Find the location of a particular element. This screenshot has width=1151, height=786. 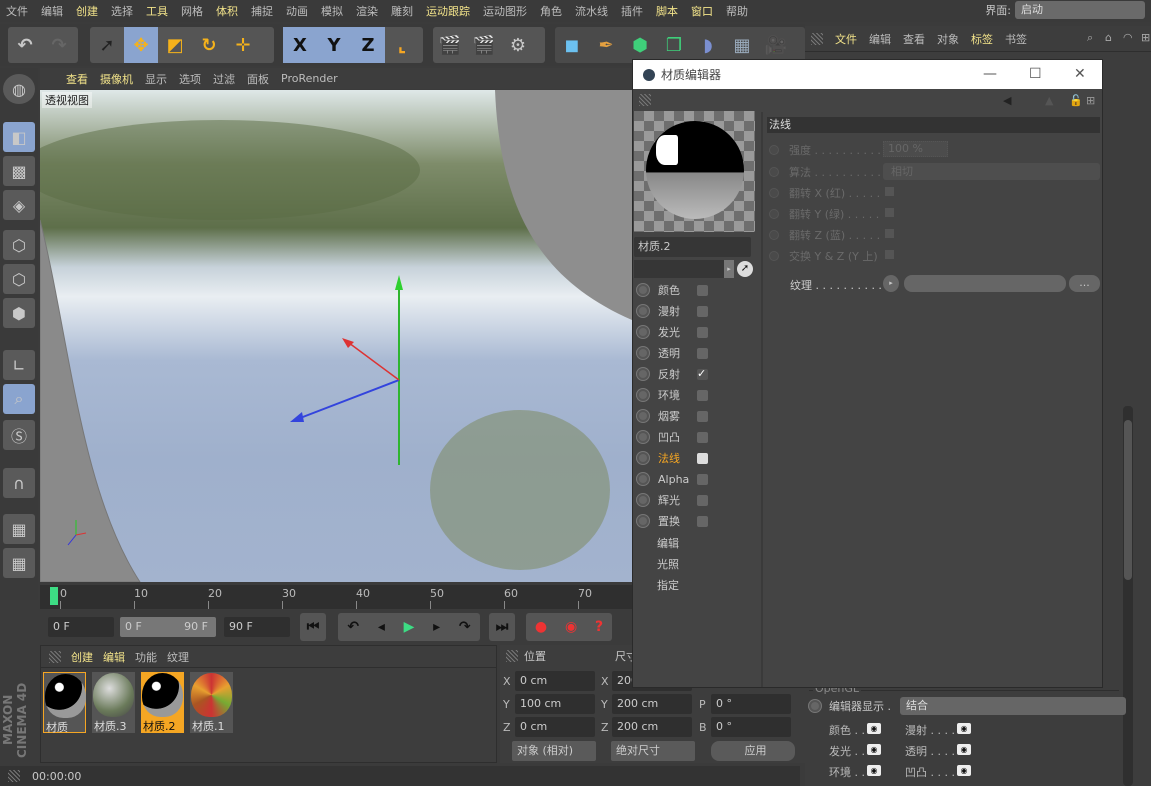

viewport-menu-item: 显示 is located at coordinates (156, 79).